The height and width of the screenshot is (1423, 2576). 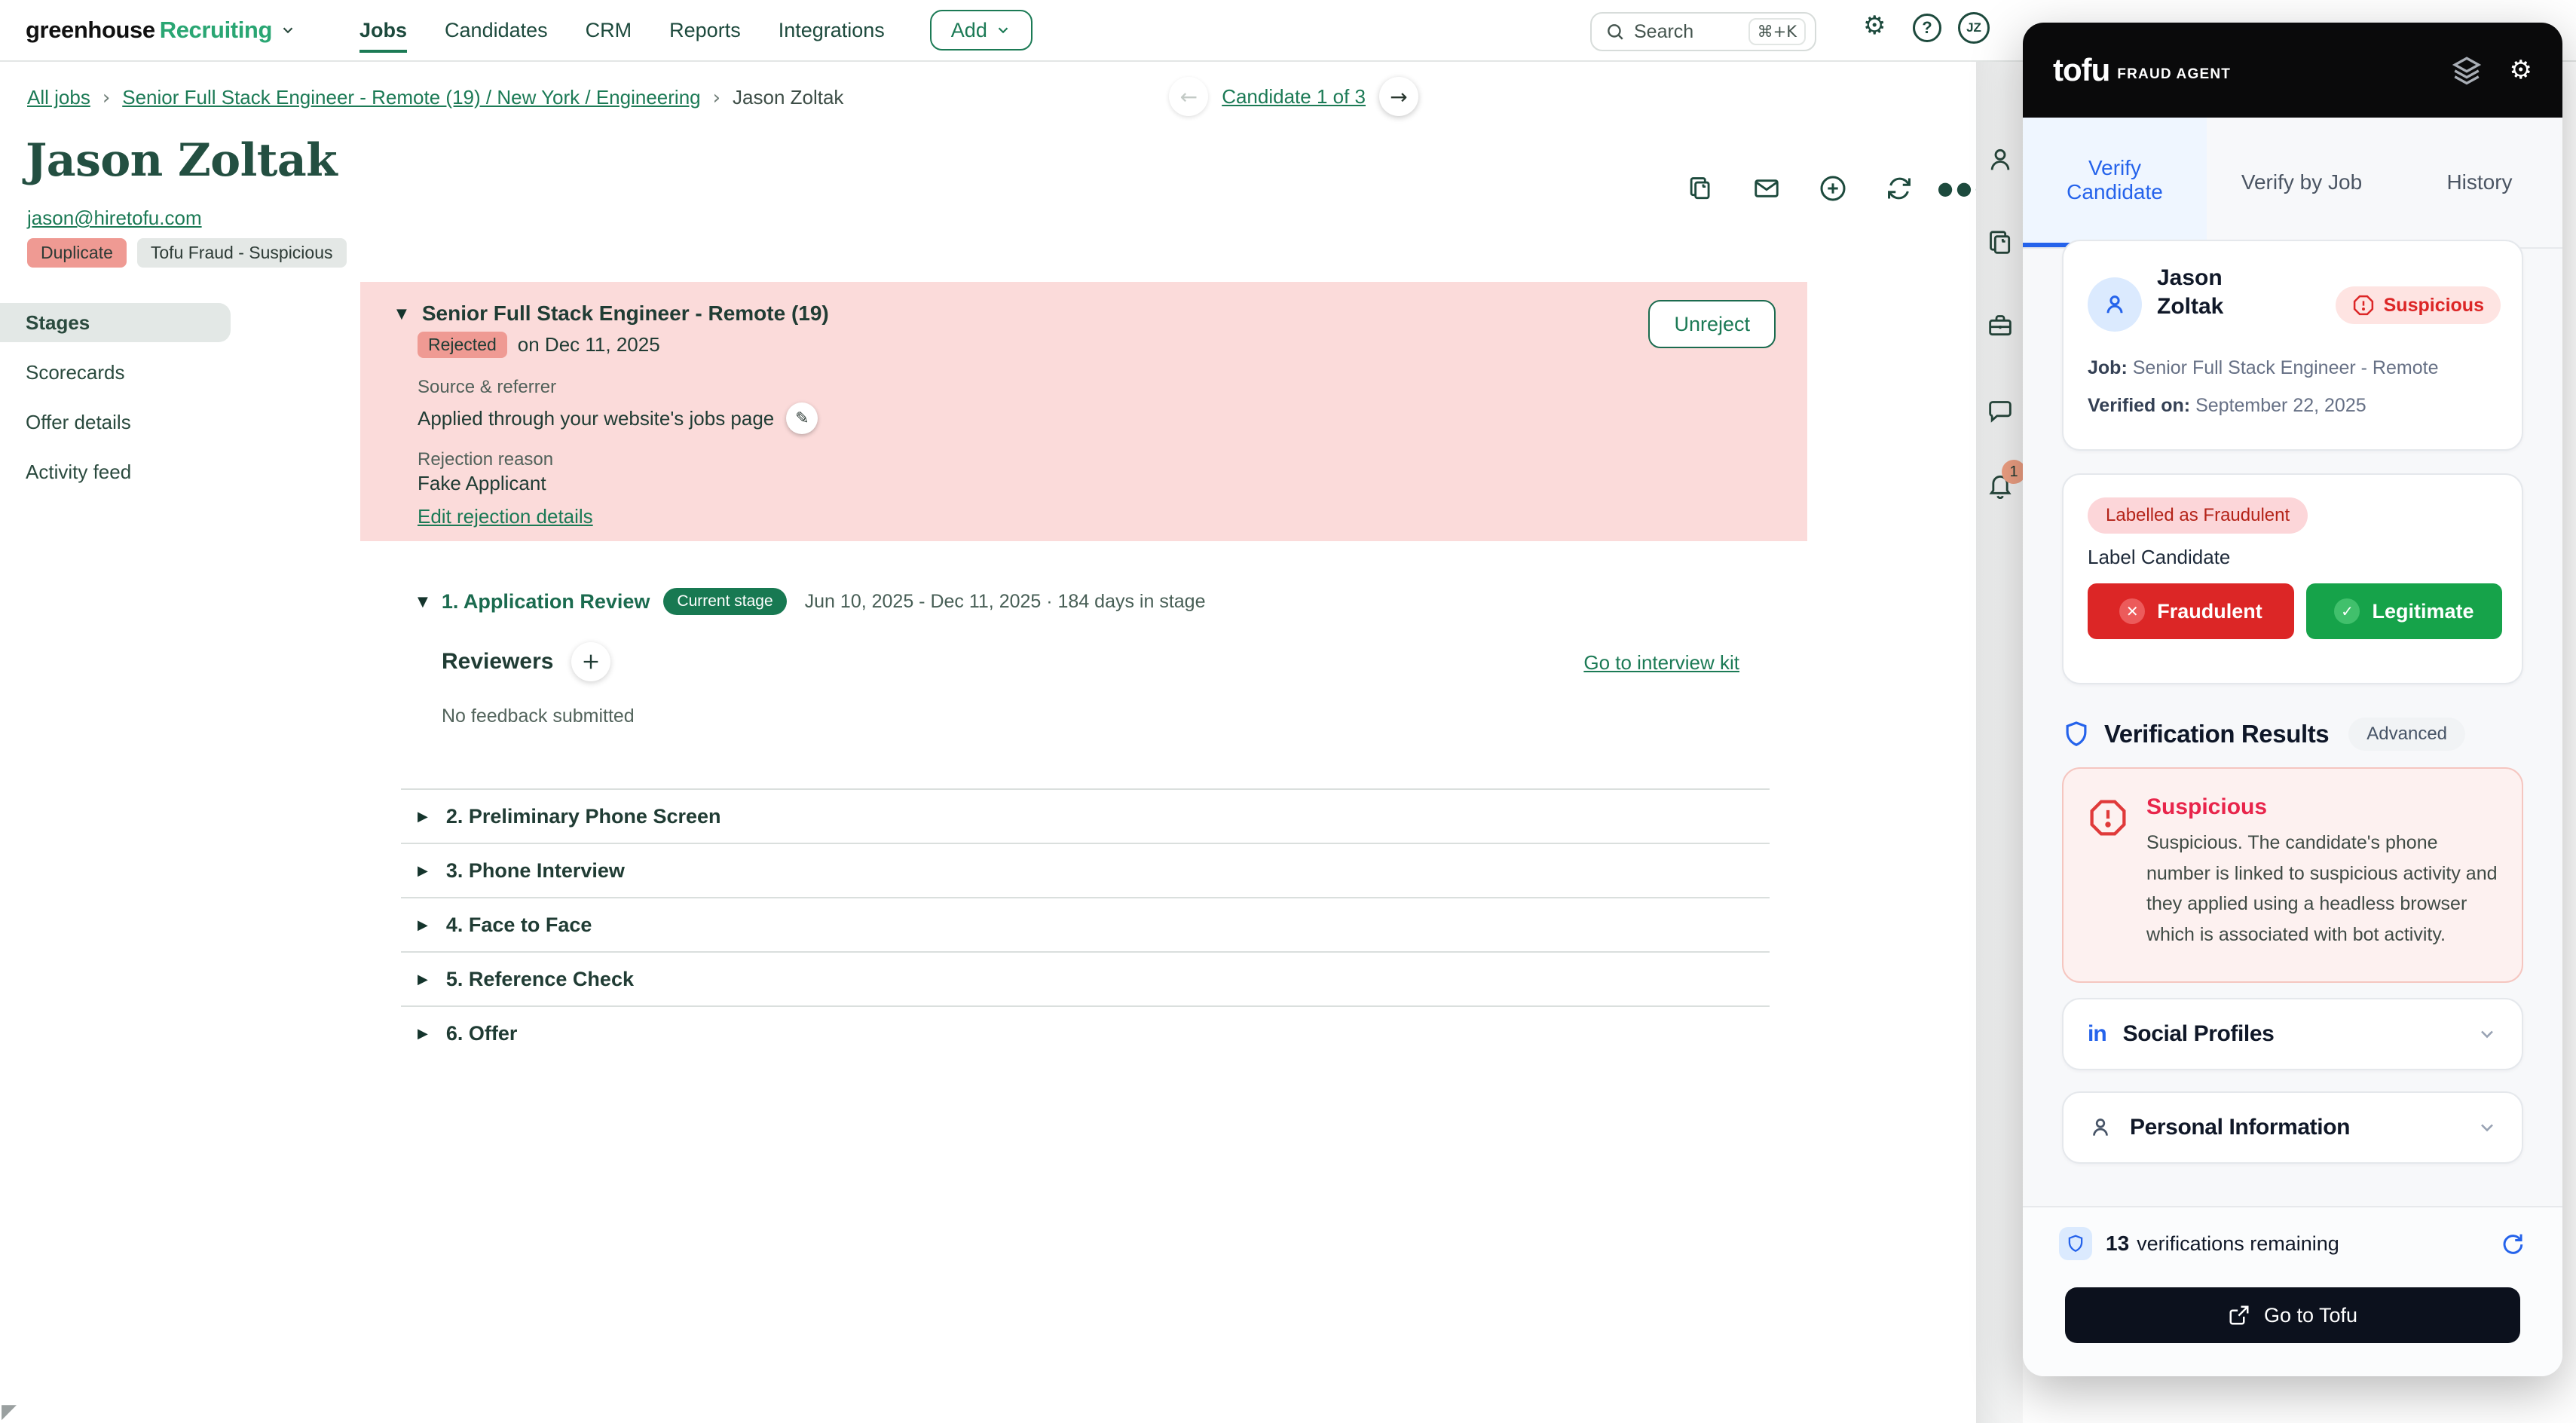 What do you see at coordinates (2006, 480) in the screenshot?
I see `notifications-bell-icon: 1` at bounding box center [2006, 480].